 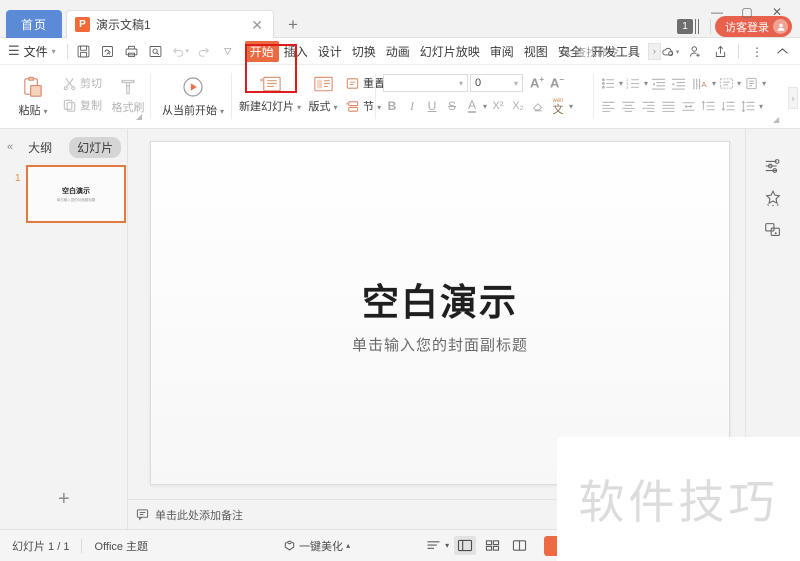 What do you see at coordinates (432, 106) in the screenshot?
I see `underline-button: U` at bounding box center [432, 106].